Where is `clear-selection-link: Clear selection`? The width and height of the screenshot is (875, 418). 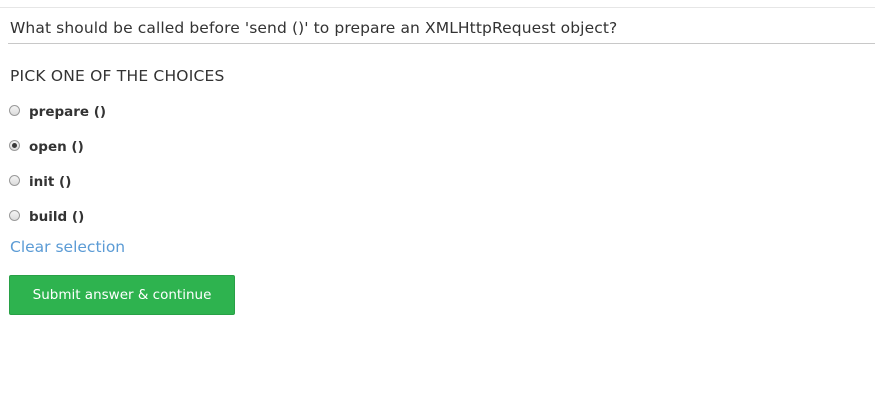 clear-selection-link: Clear selection is located at coordinates (67, 247).